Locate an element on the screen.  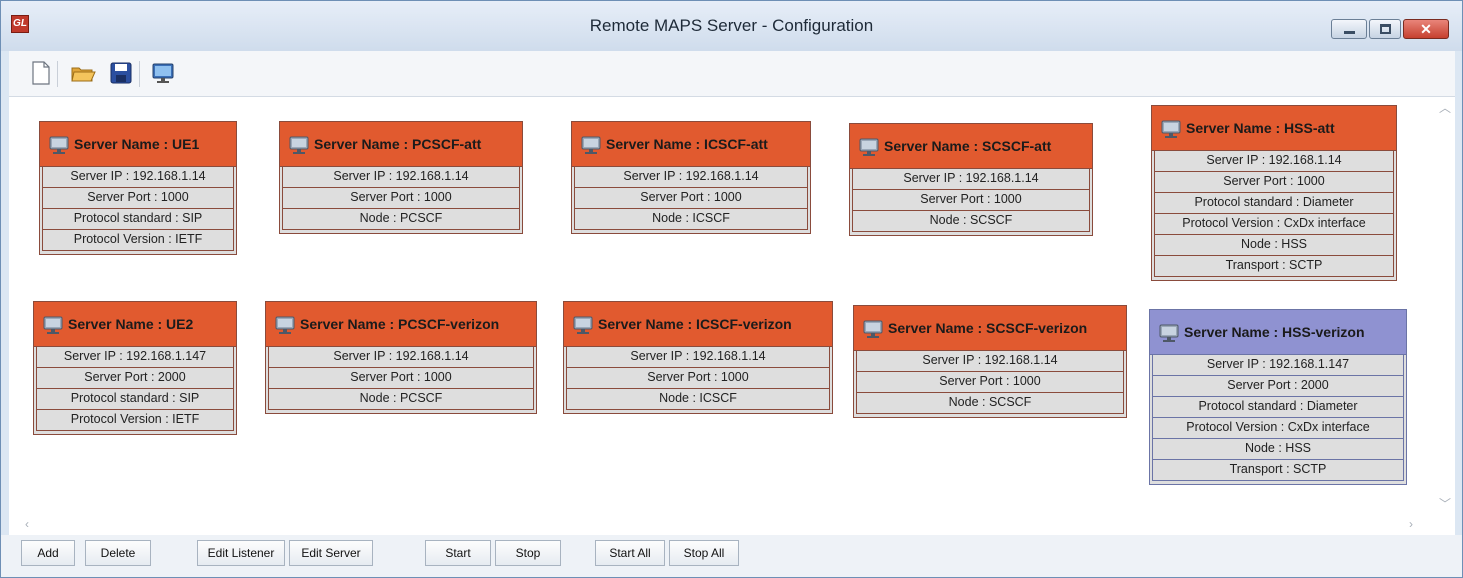
server-node-header: Server Name : ICSCF-verizon is located at coordinates (698, 324).